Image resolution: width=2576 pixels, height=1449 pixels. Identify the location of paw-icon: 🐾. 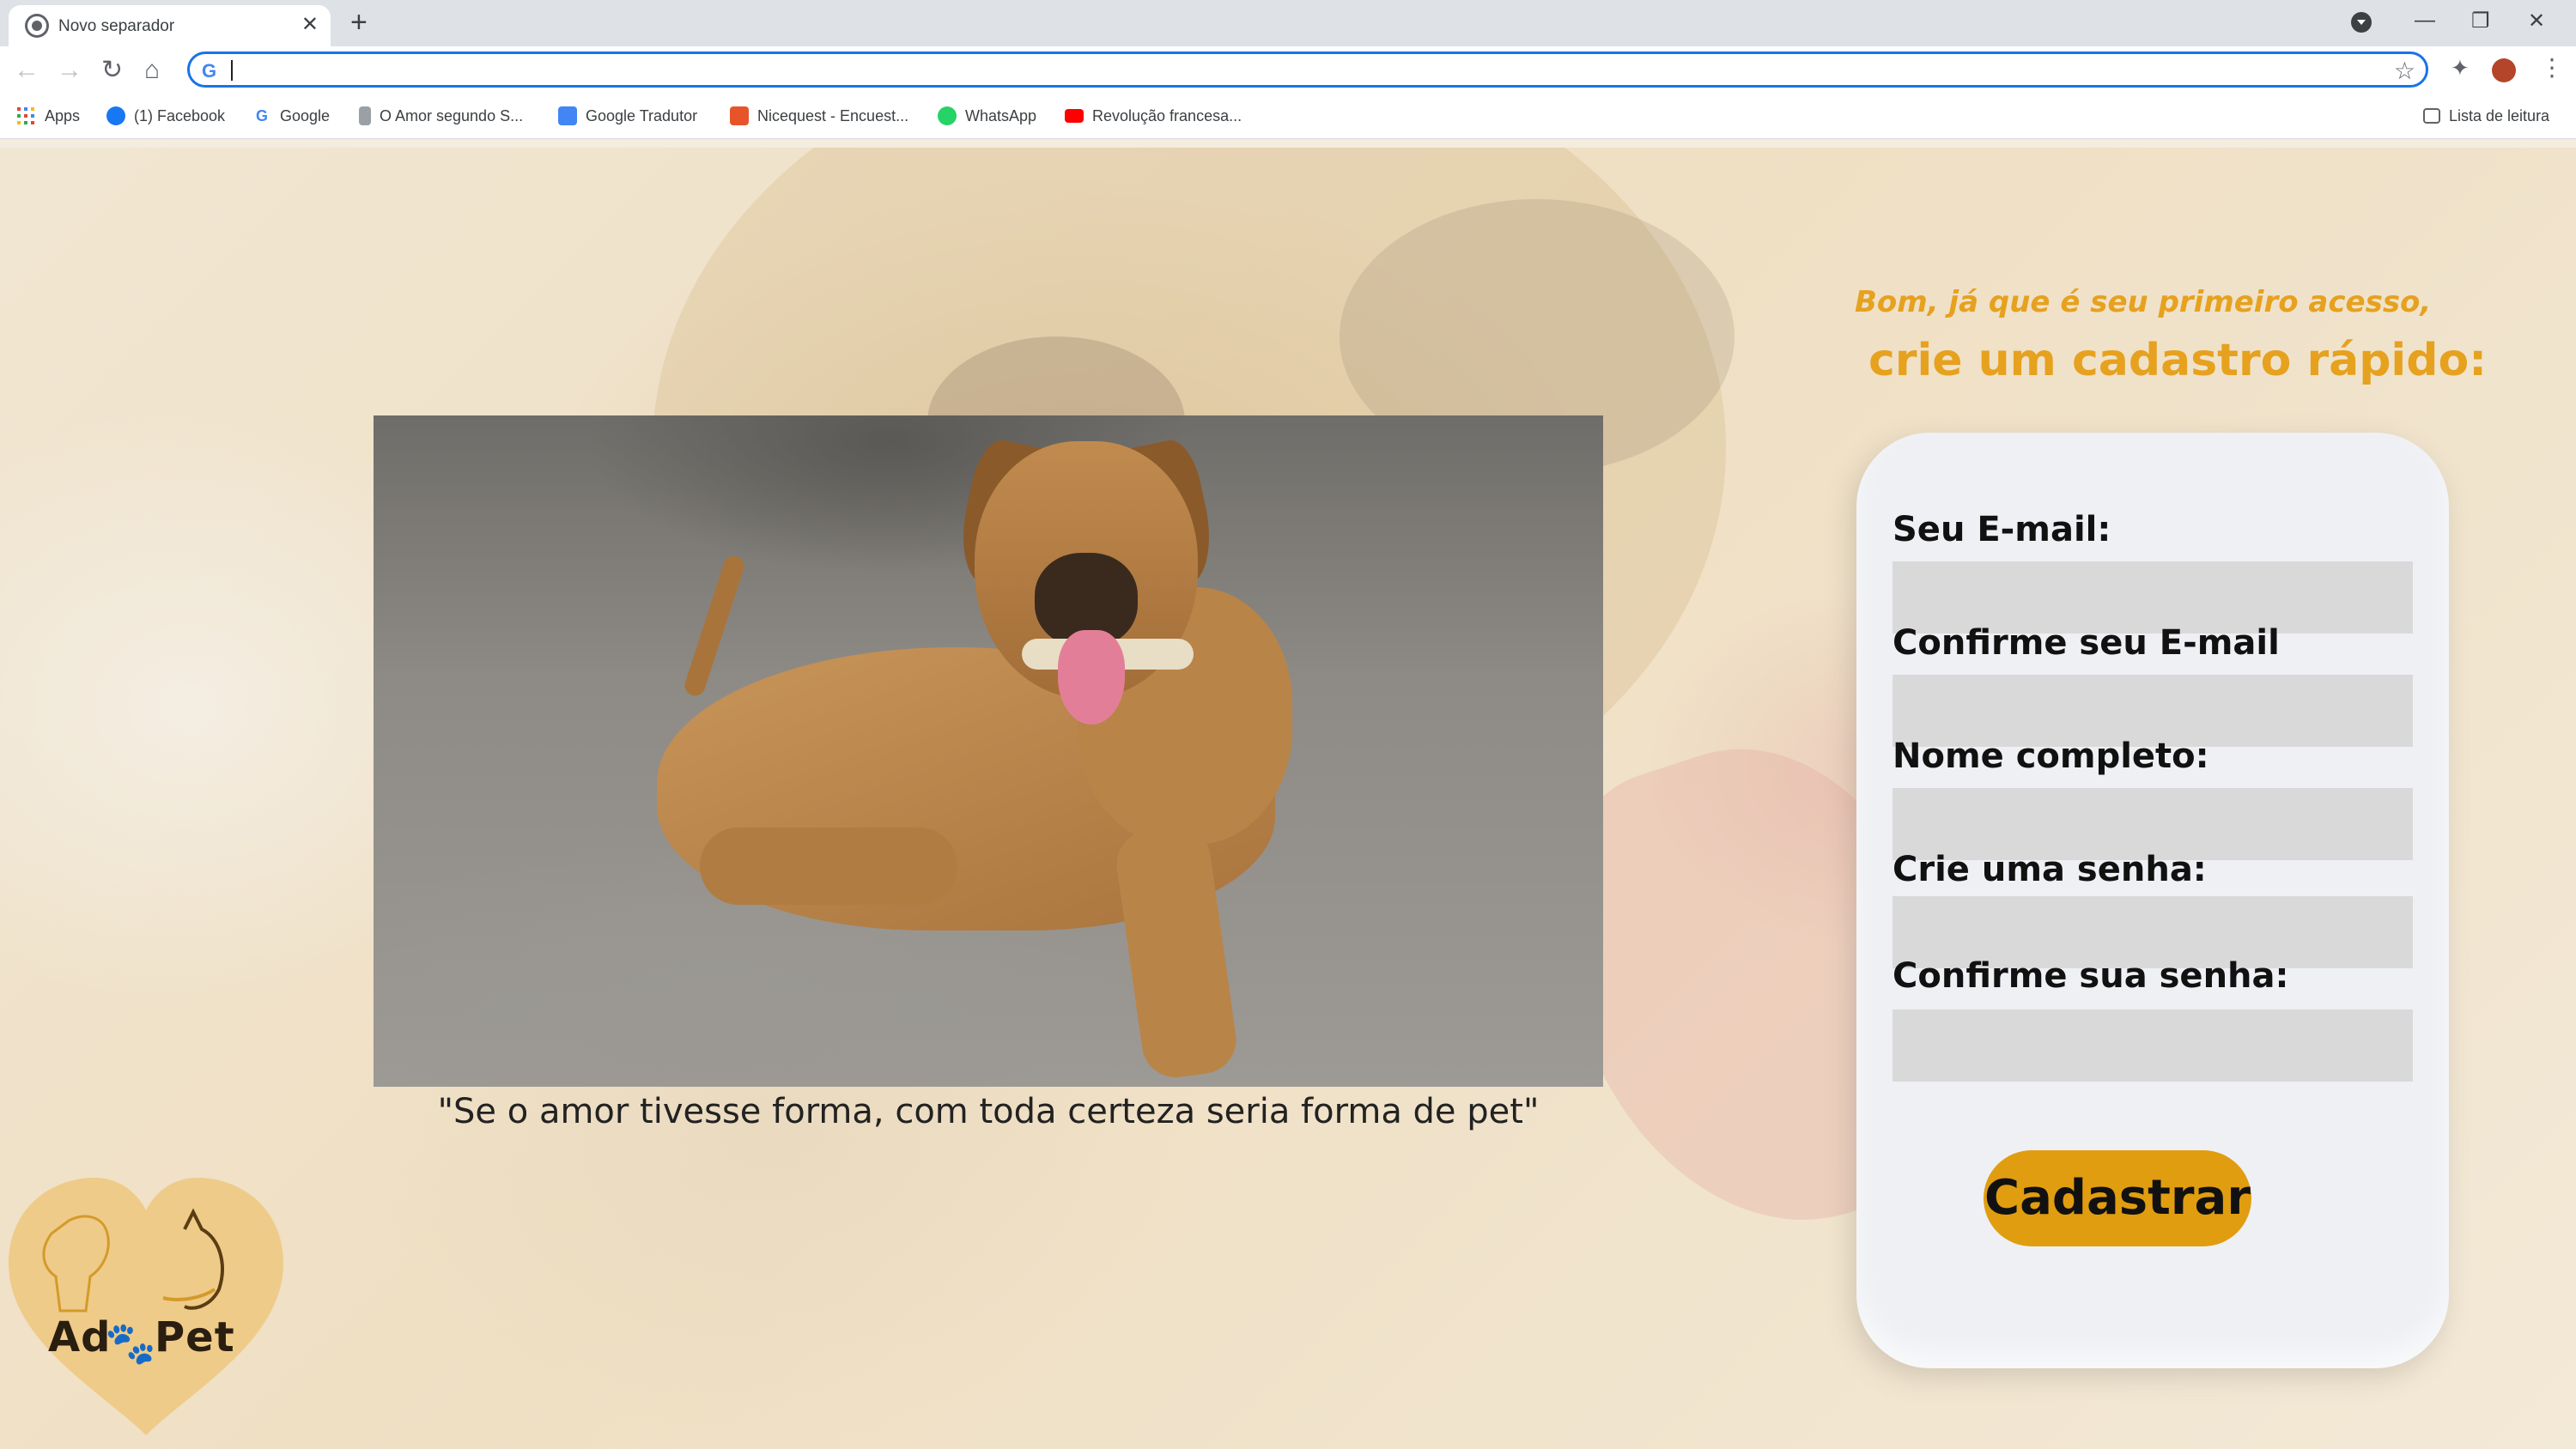
(130, 1344).